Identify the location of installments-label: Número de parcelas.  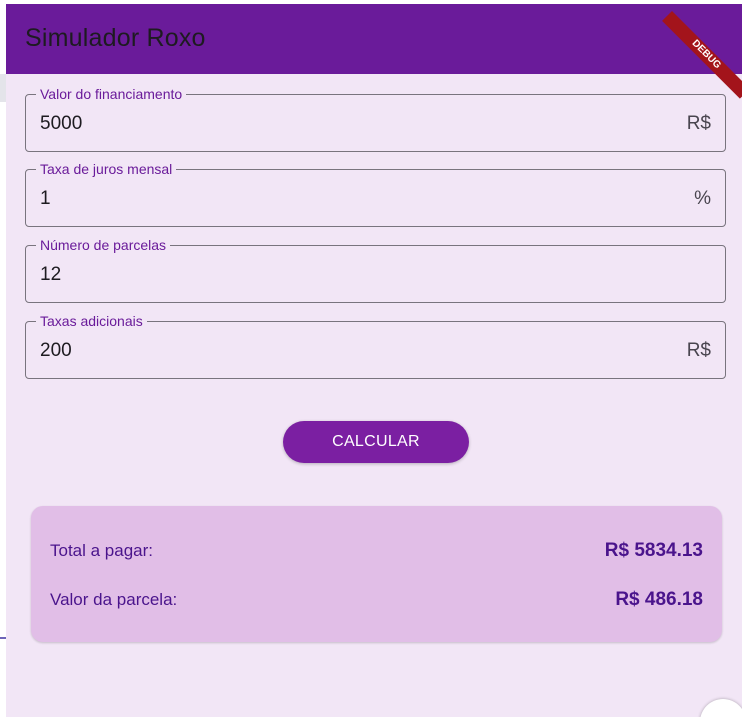
(103, 245).